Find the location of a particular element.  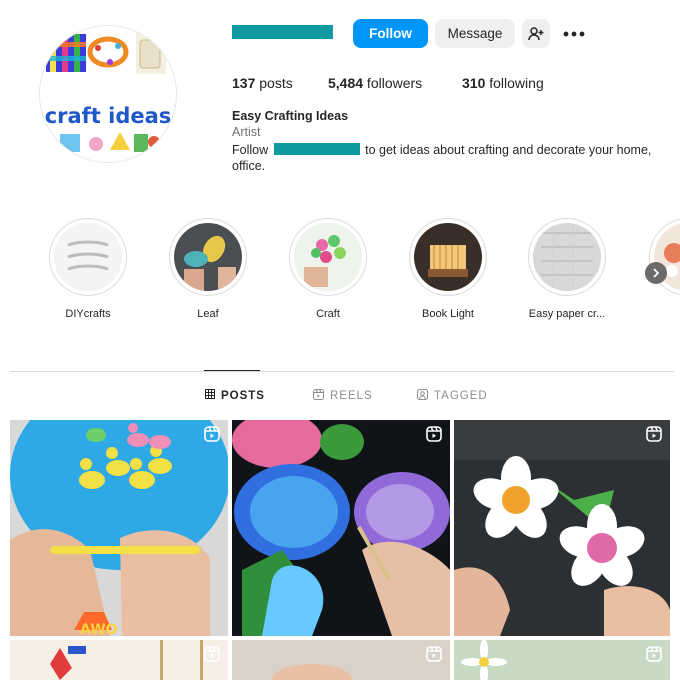

highlight-label: Craft is located at coordinates (328, 314).